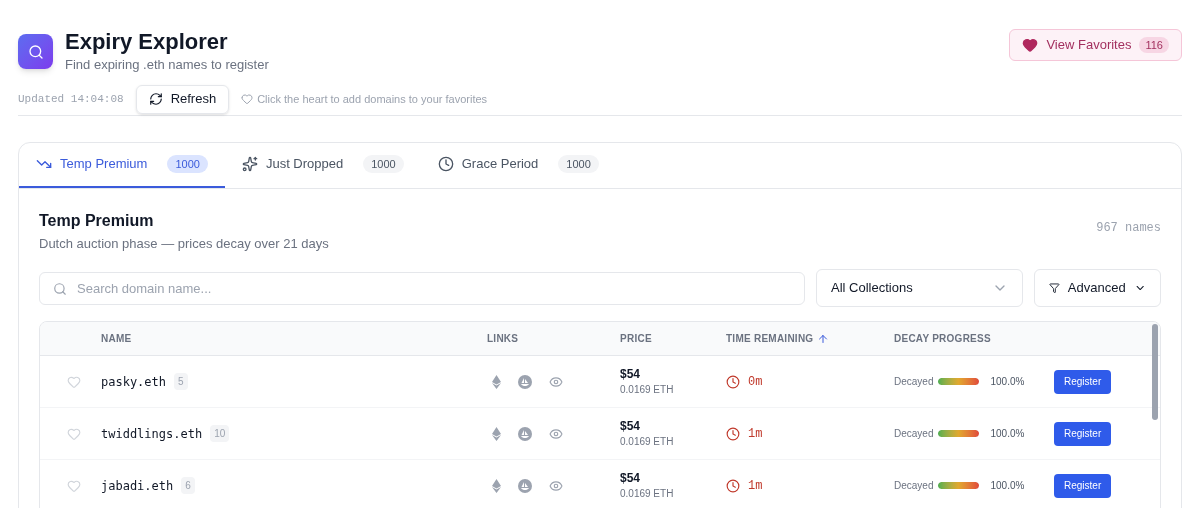 Image resolution: width=1200 pixels, height=508 pixels. What do you see at coordinates (1054, 288) in the screenshot?
I see `filter-icon` at bounding box center [1054, 288].